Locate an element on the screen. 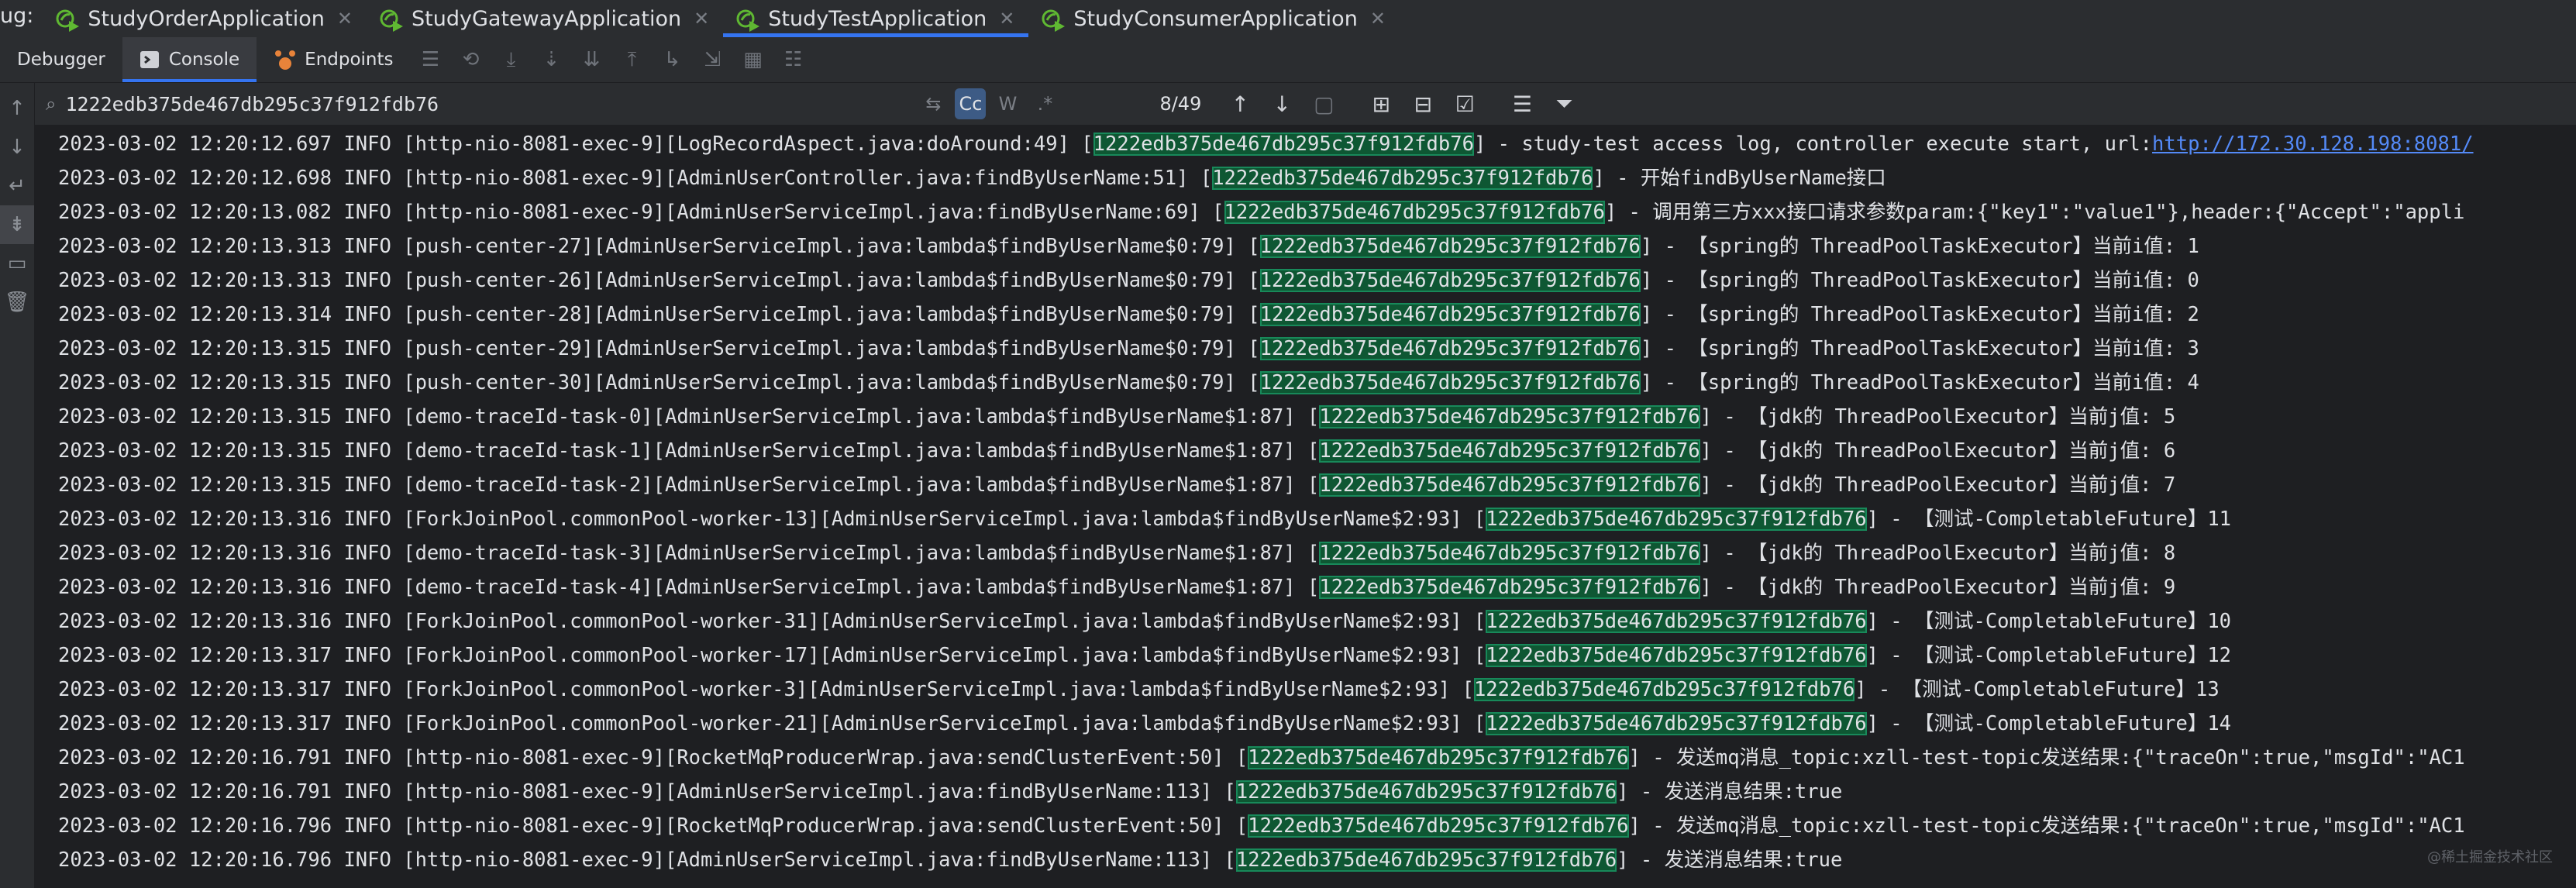  step-into-icon: ⇣ is located at coordinates (551, 59).